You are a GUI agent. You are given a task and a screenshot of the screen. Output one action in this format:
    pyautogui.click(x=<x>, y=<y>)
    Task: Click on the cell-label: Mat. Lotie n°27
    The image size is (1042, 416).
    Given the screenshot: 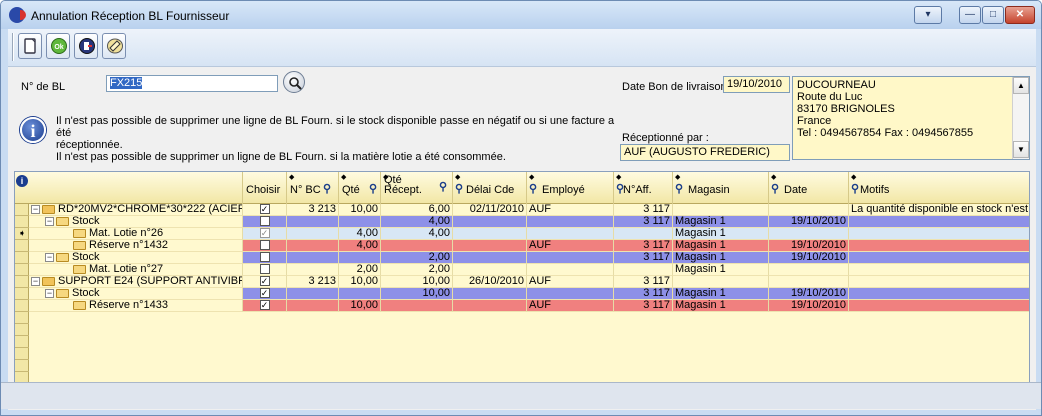 What is the action you would take?
    pyautogui.click(x=136, y=270)
    